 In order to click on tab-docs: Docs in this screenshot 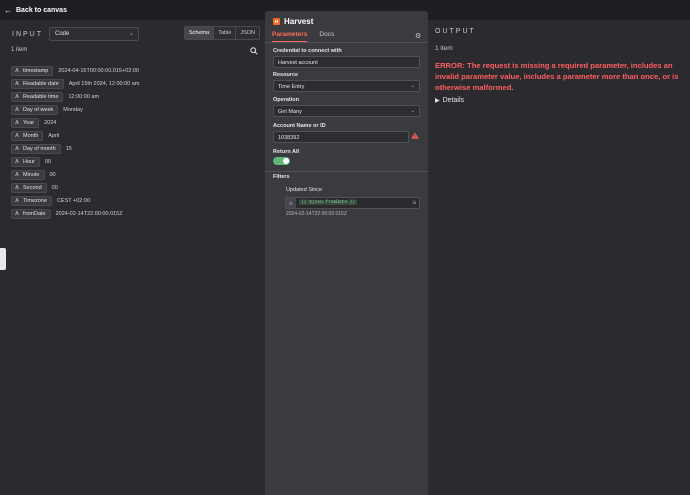, I will do `click(326, 36)`.